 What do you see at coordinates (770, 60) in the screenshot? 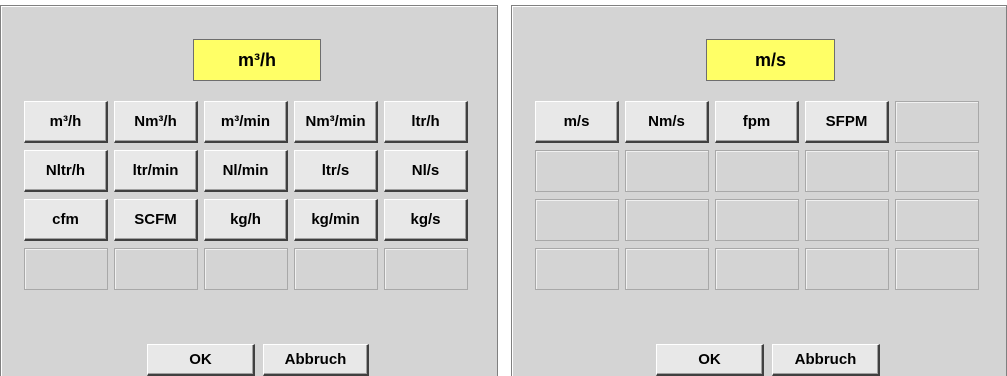
I see `selected-unit-title: m/s` at bounding box center [770, 60].